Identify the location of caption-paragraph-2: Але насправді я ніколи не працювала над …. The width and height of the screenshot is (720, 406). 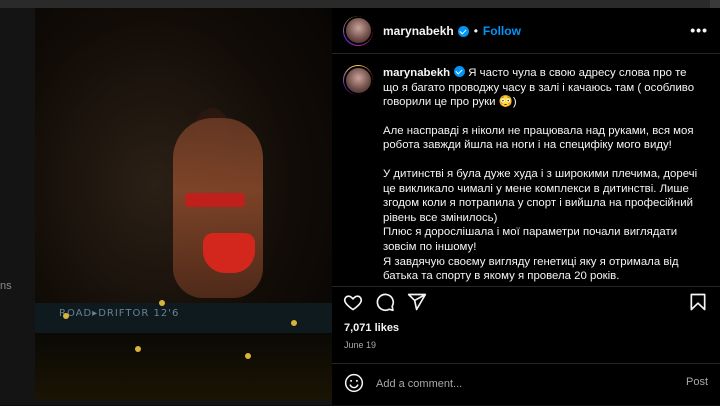
(538, 138).